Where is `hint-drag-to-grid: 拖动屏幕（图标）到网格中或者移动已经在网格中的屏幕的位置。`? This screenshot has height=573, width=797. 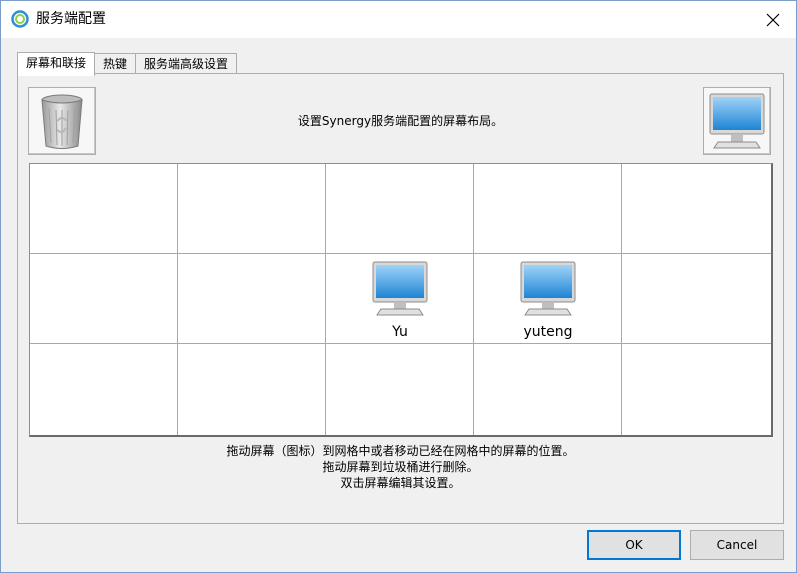
hint-drag-to-grid: 拖动屏幕（图标）到网格中或者移动已经在网格中的屏幕的位置。 is located at coordinates (400, 451).